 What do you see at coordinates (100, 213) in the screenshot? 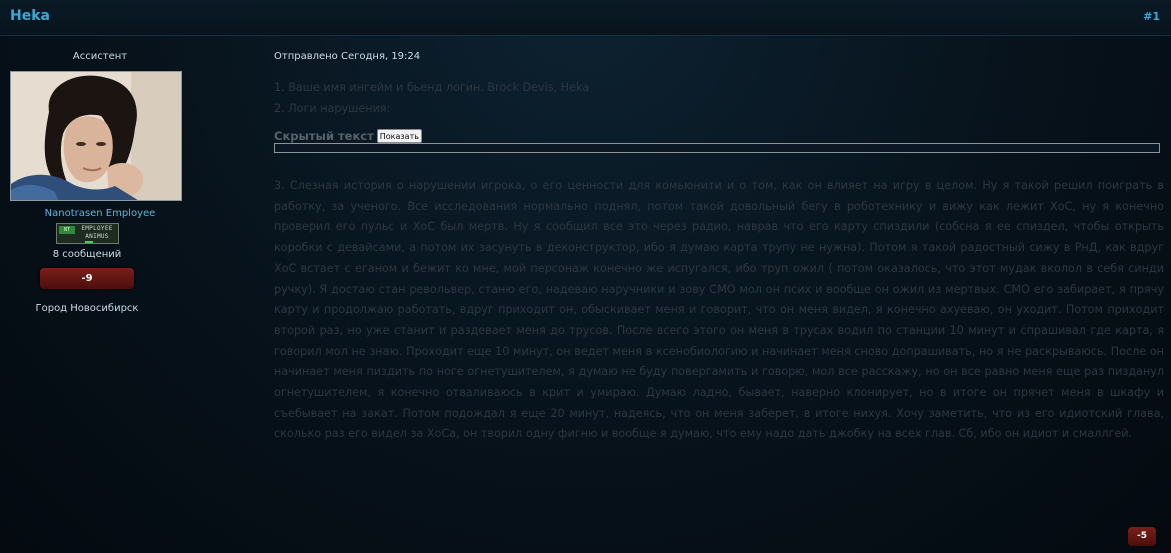
I see `user-rank: Nanotrasen Employee` at bounding box center [100, 213].